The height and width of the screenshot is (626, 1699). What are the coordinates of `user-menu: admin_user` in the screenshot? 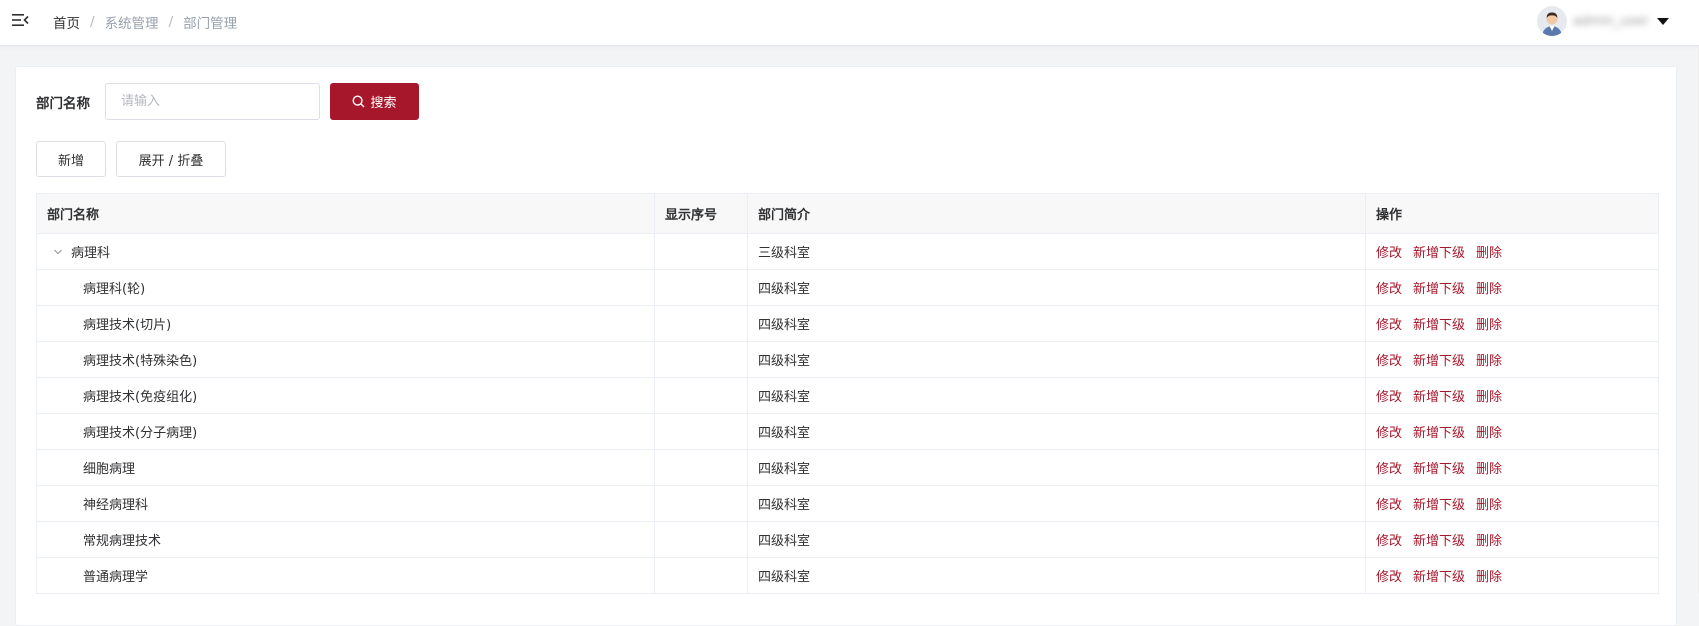 It's located at (1603, 21).